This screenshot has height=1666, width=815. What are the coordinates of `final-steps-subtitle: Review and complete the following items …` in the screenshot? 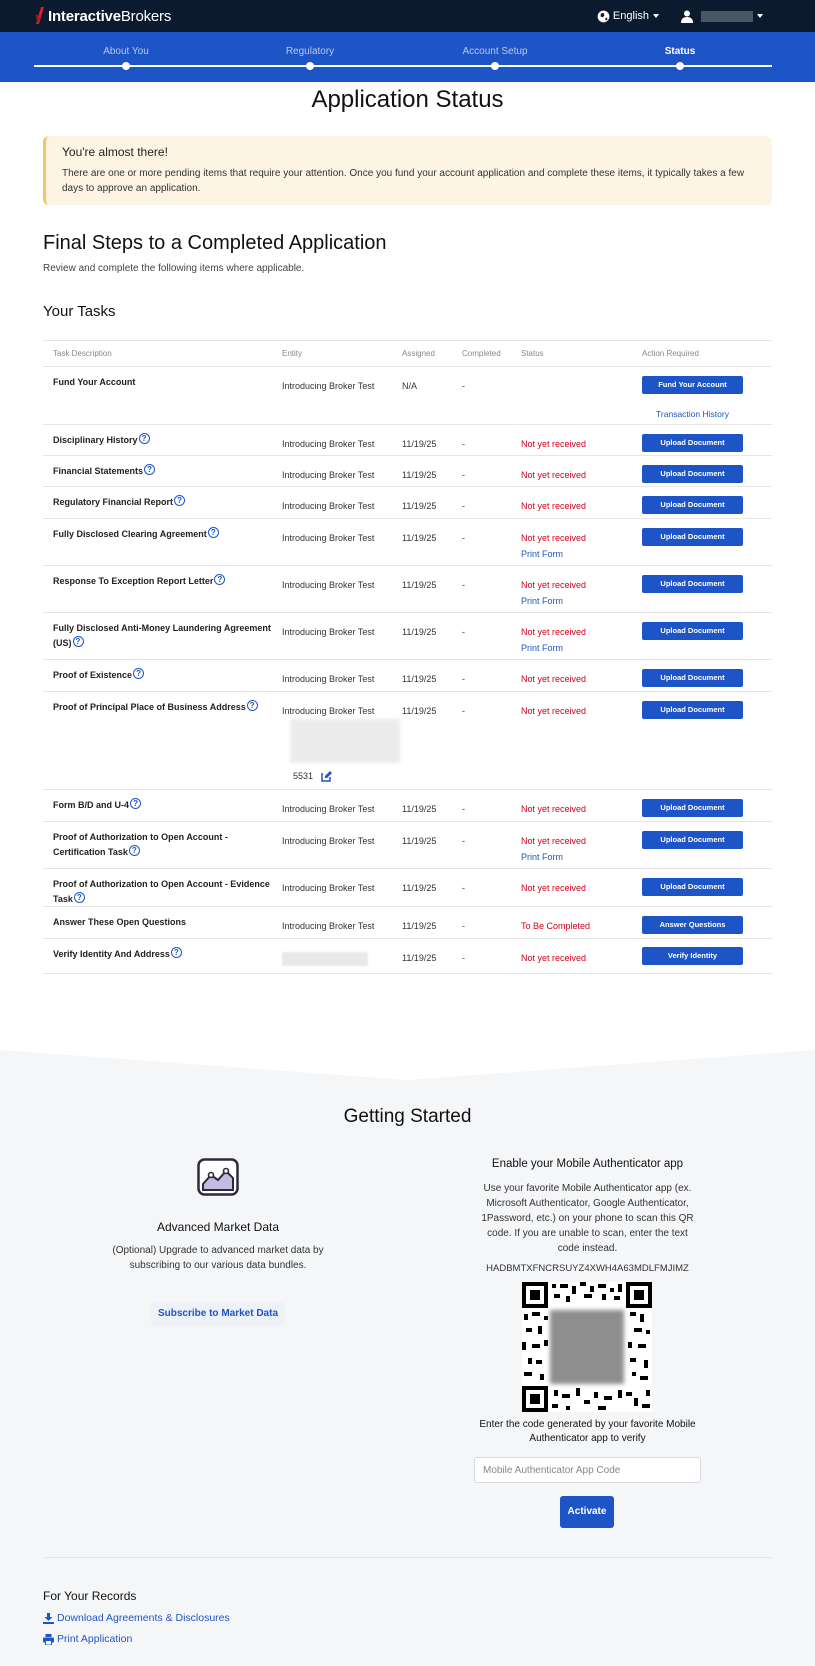 It's located at (174, 268).